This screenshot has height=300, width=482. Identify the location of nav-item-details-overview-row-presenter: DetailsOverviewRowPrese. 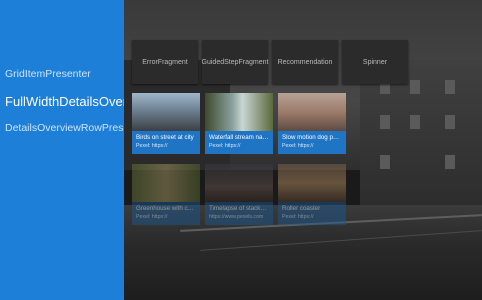
(64, 128).